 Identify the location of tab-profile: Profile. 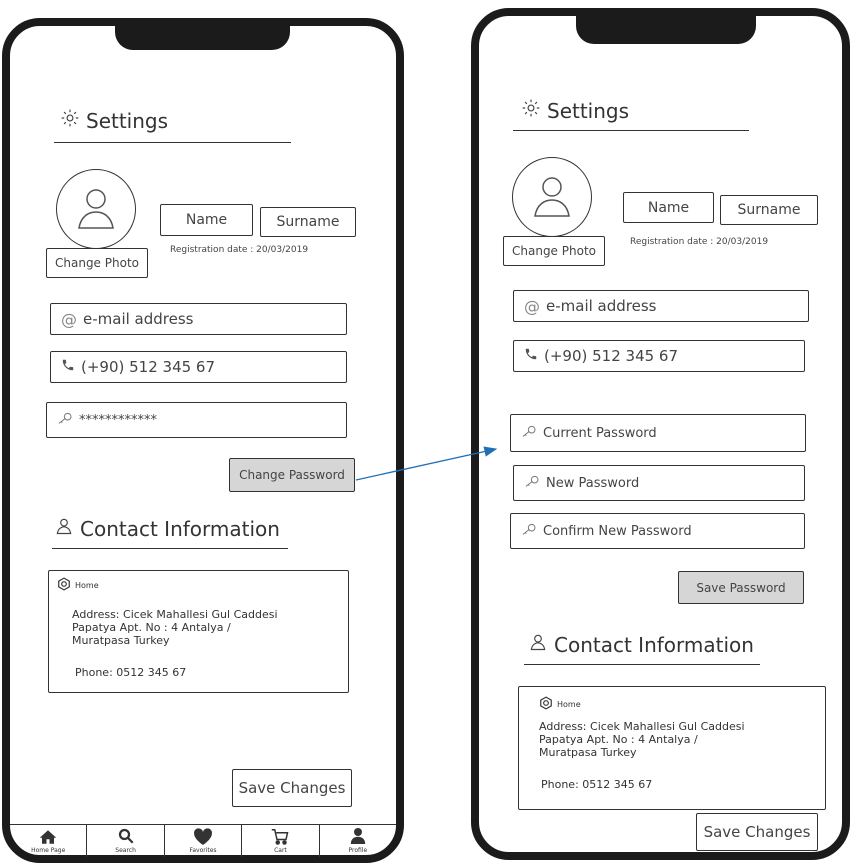
(358, 841).